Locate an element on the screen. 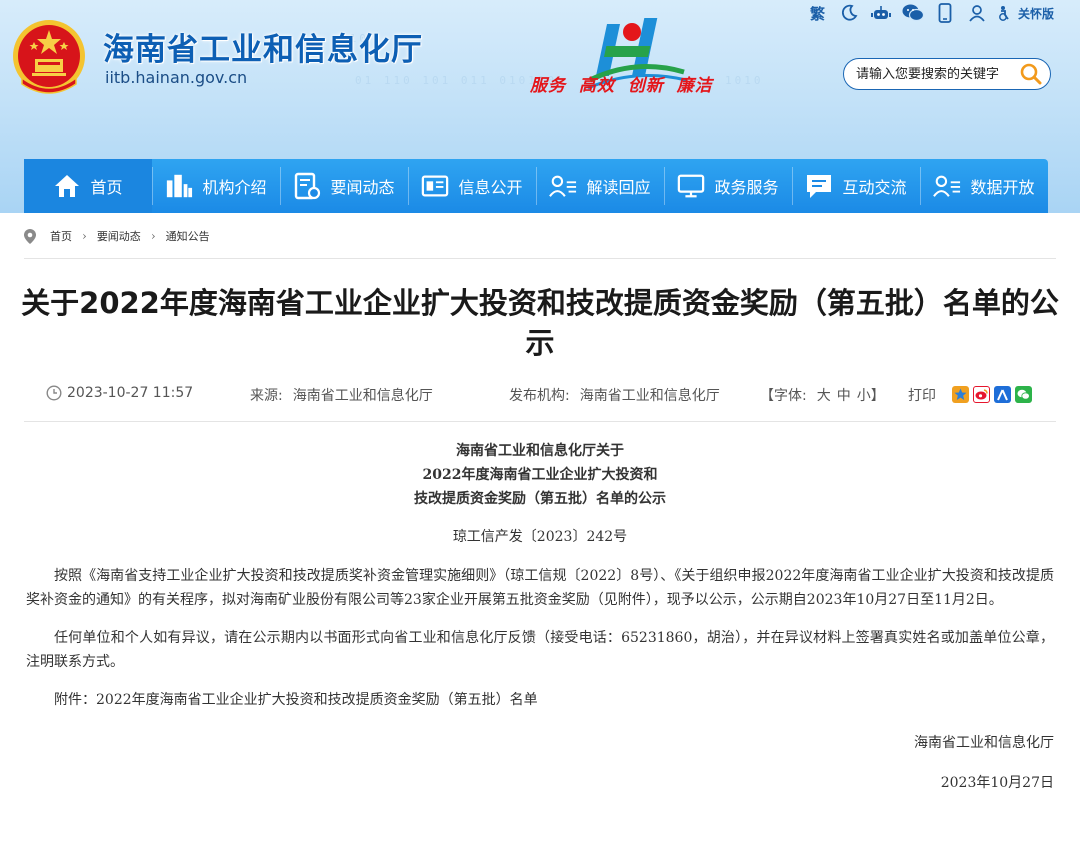  mobile-version-button is located at coordinates (945, 13).